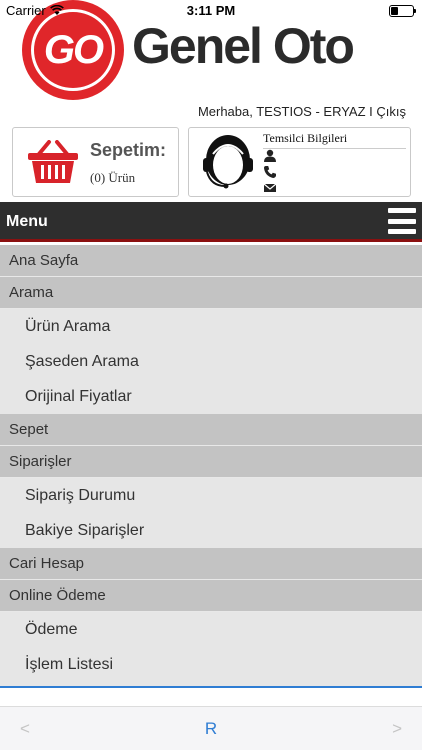 The image size is (422, 750). Describe the element at coordinates (211, 664) in the screenshot. I see `menu-subitem: İşlem Listesi` at that location.